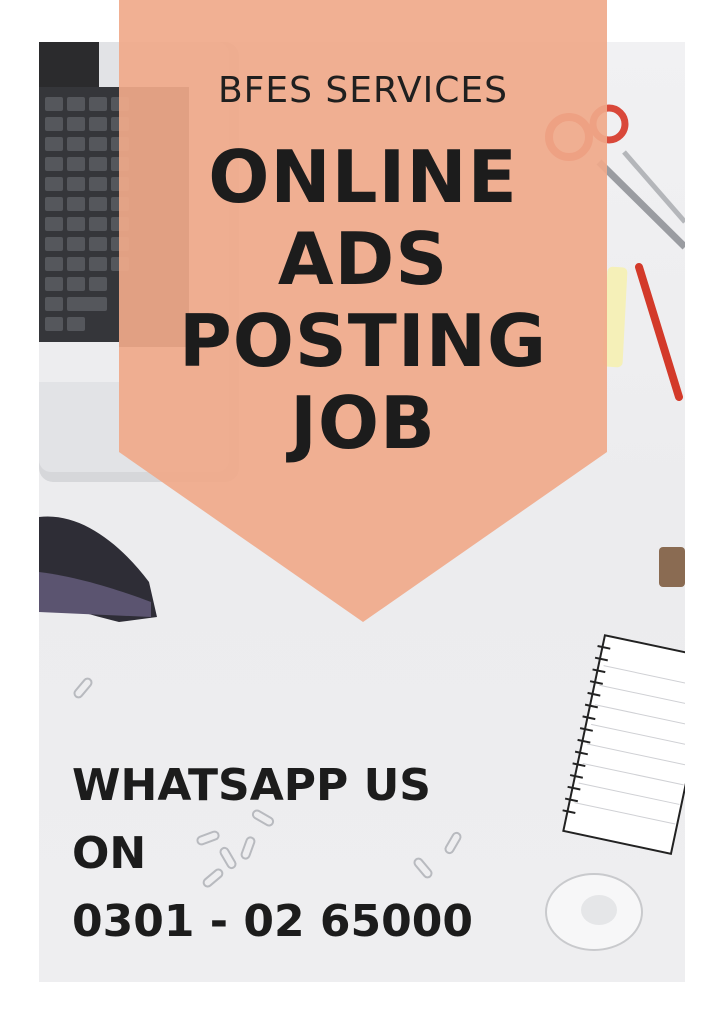  I want to click on contact-line: ON, so click(109, 853).